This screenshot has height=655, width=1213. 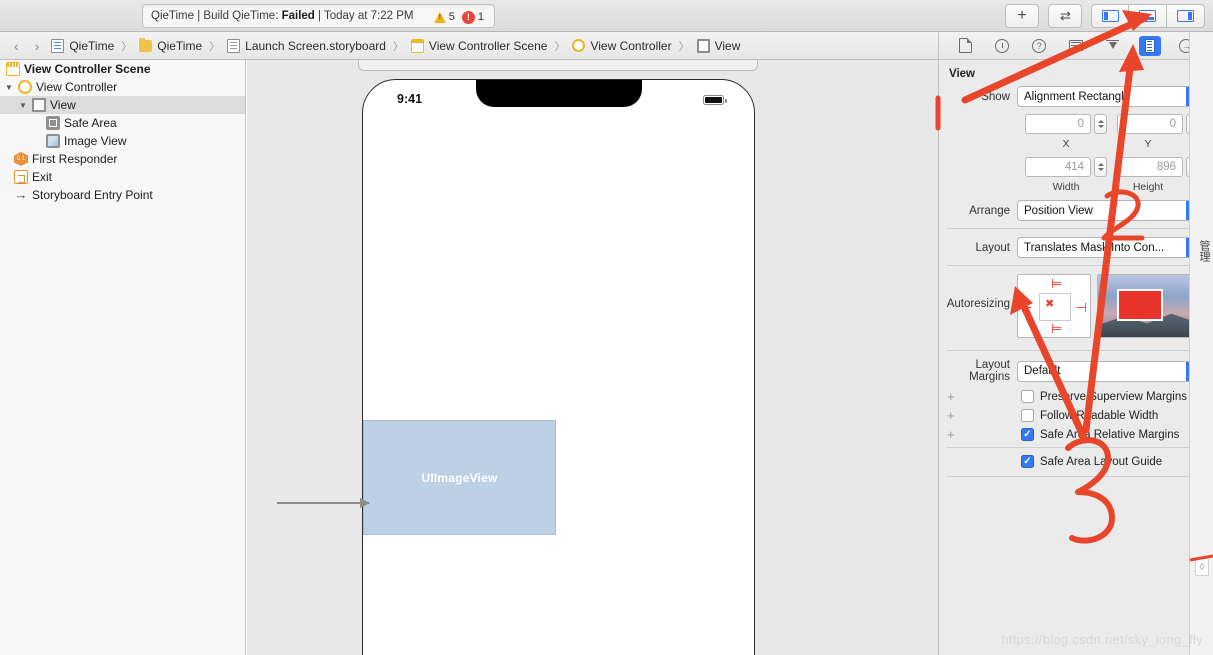 What do you see at coordinates (122, 123) in the screenshot?
I see `outline-row-safe-area: Safe Area` at bounding box center [122, 123].